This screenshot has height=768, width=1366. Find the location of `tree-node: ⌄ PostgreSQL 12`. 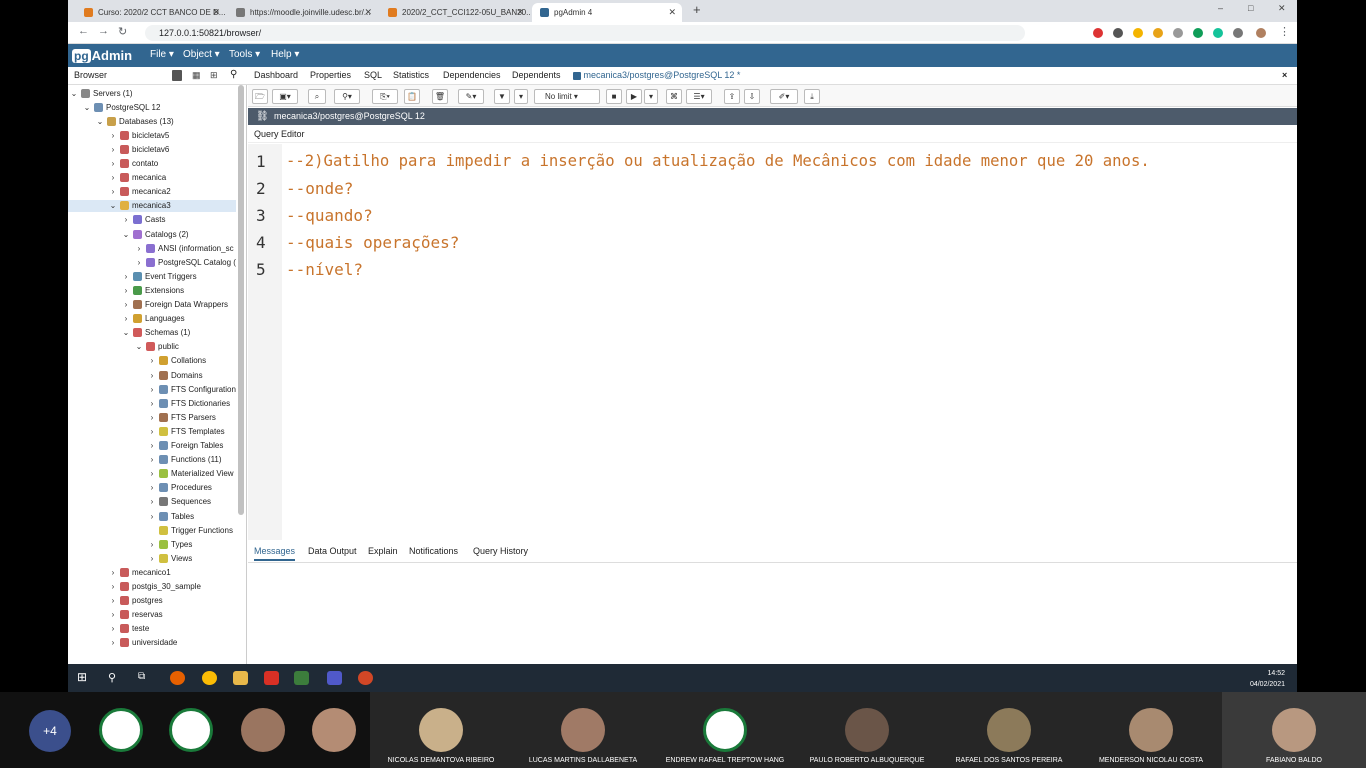

tree-node: ⌄ PostgreSQL 12 is located at coordinates (152, 107).